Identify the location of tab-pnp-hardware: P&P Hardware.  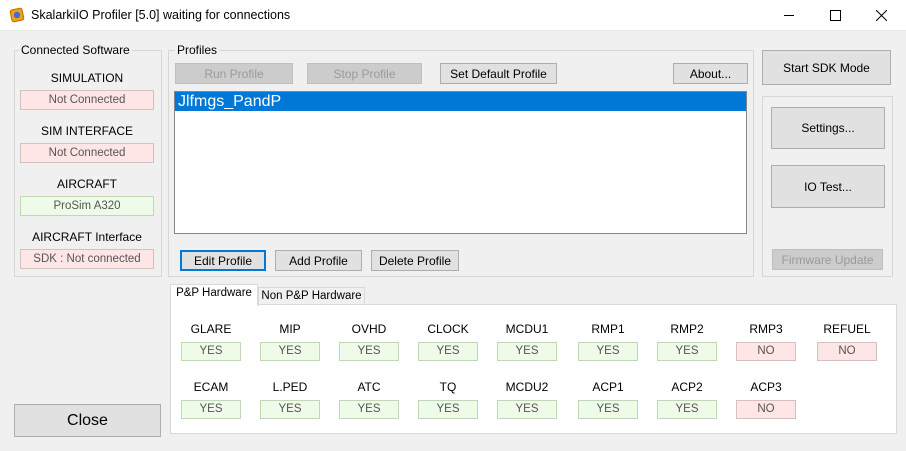
(214, 295).